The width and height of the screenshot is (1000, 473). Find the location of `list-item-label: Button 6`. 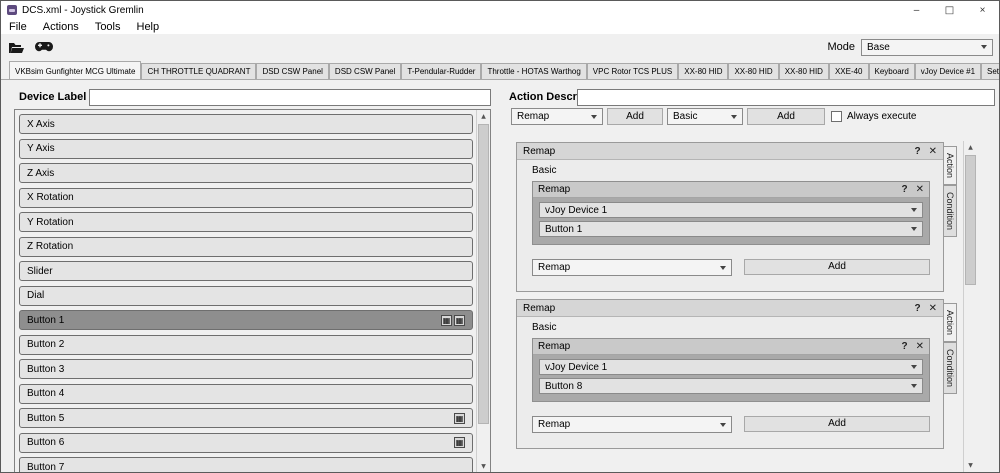

list-item-label: Button 6 is located at coordinates (46, 442).